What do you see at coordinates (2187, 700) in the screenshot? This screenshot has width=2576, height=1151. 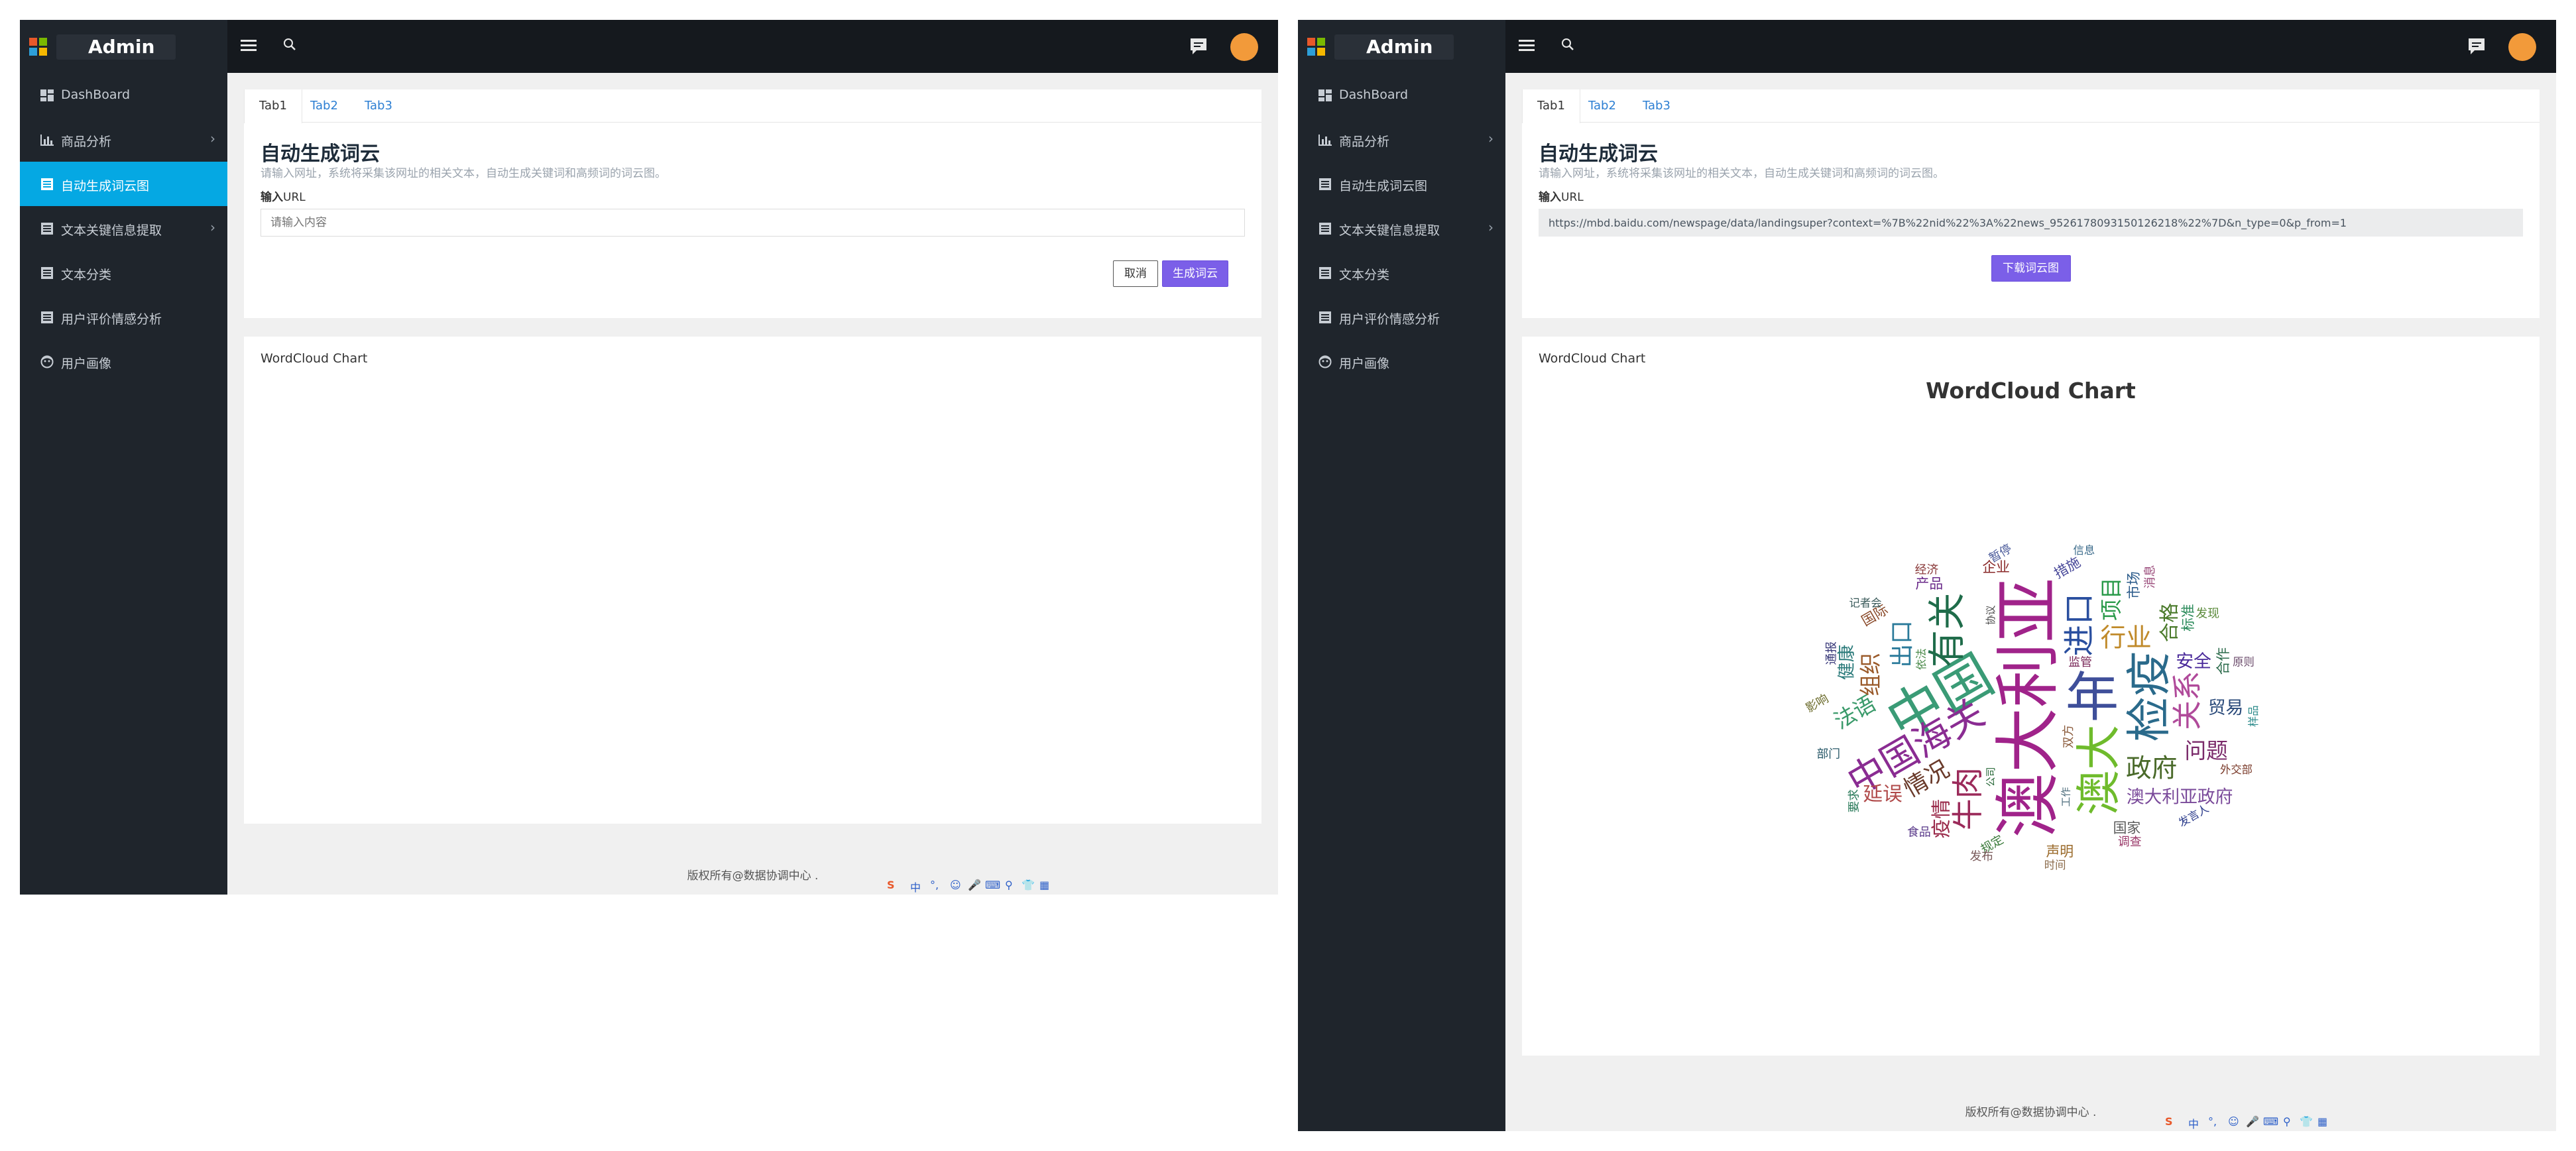 I see `wordcloud-word: 关系` at bounding box center [2187, 700].